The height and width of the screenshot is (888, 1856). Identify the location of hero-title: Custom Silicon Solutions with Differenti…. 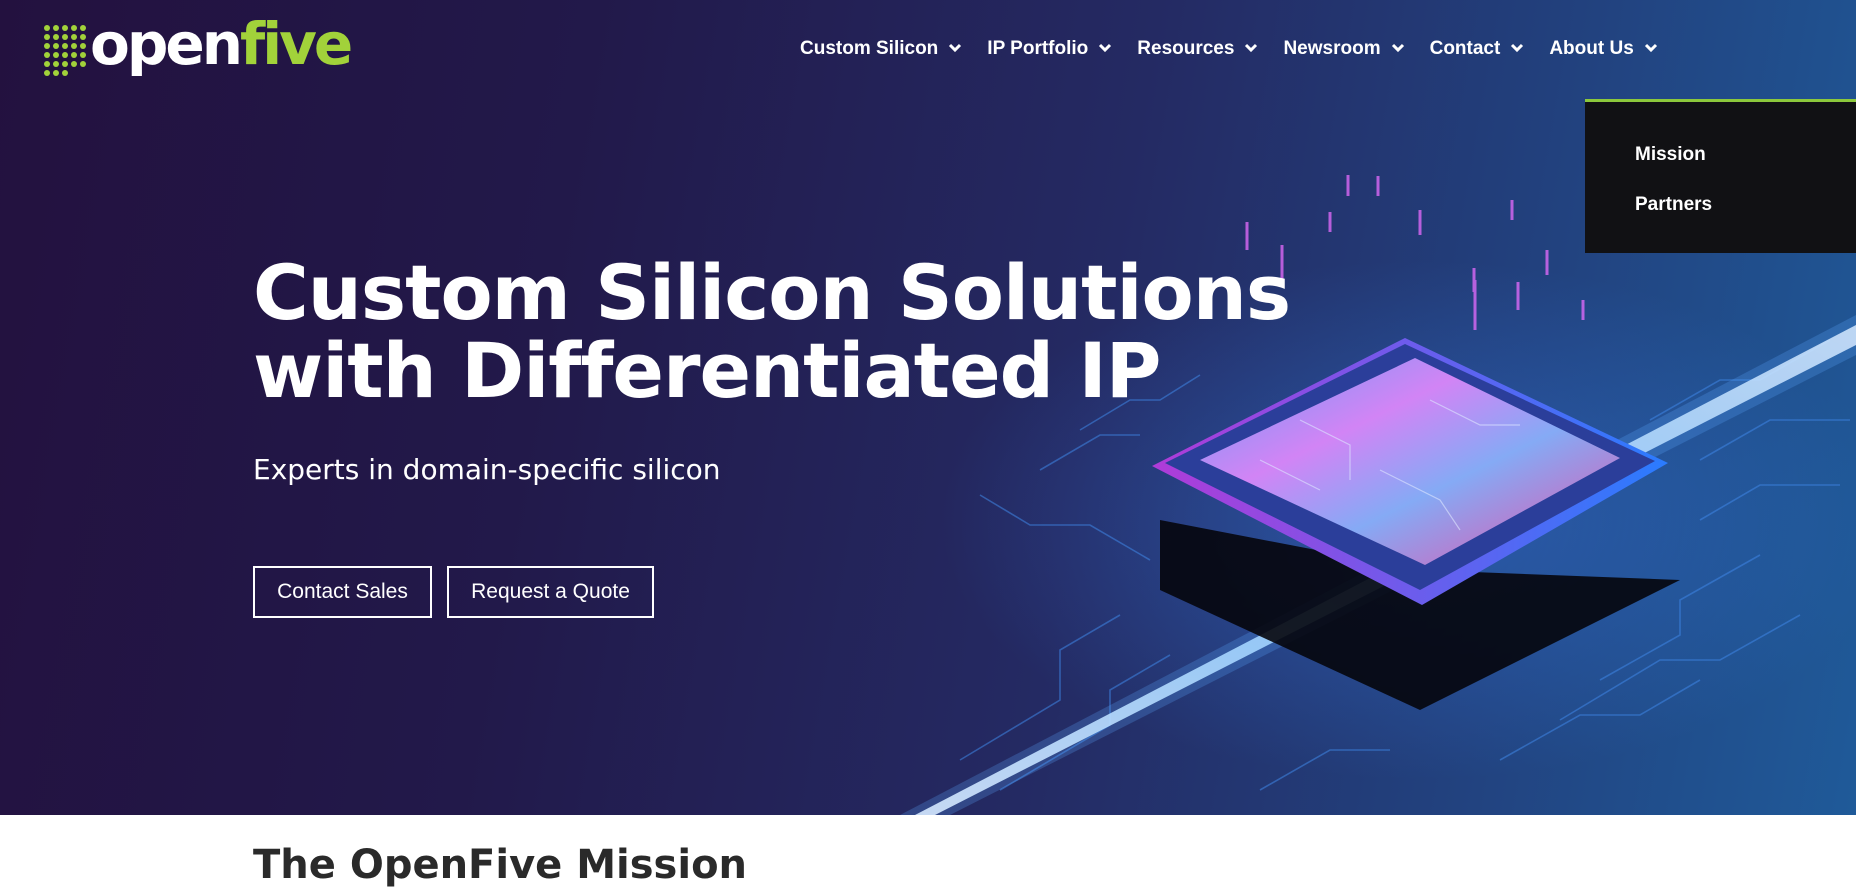
(772, 331).